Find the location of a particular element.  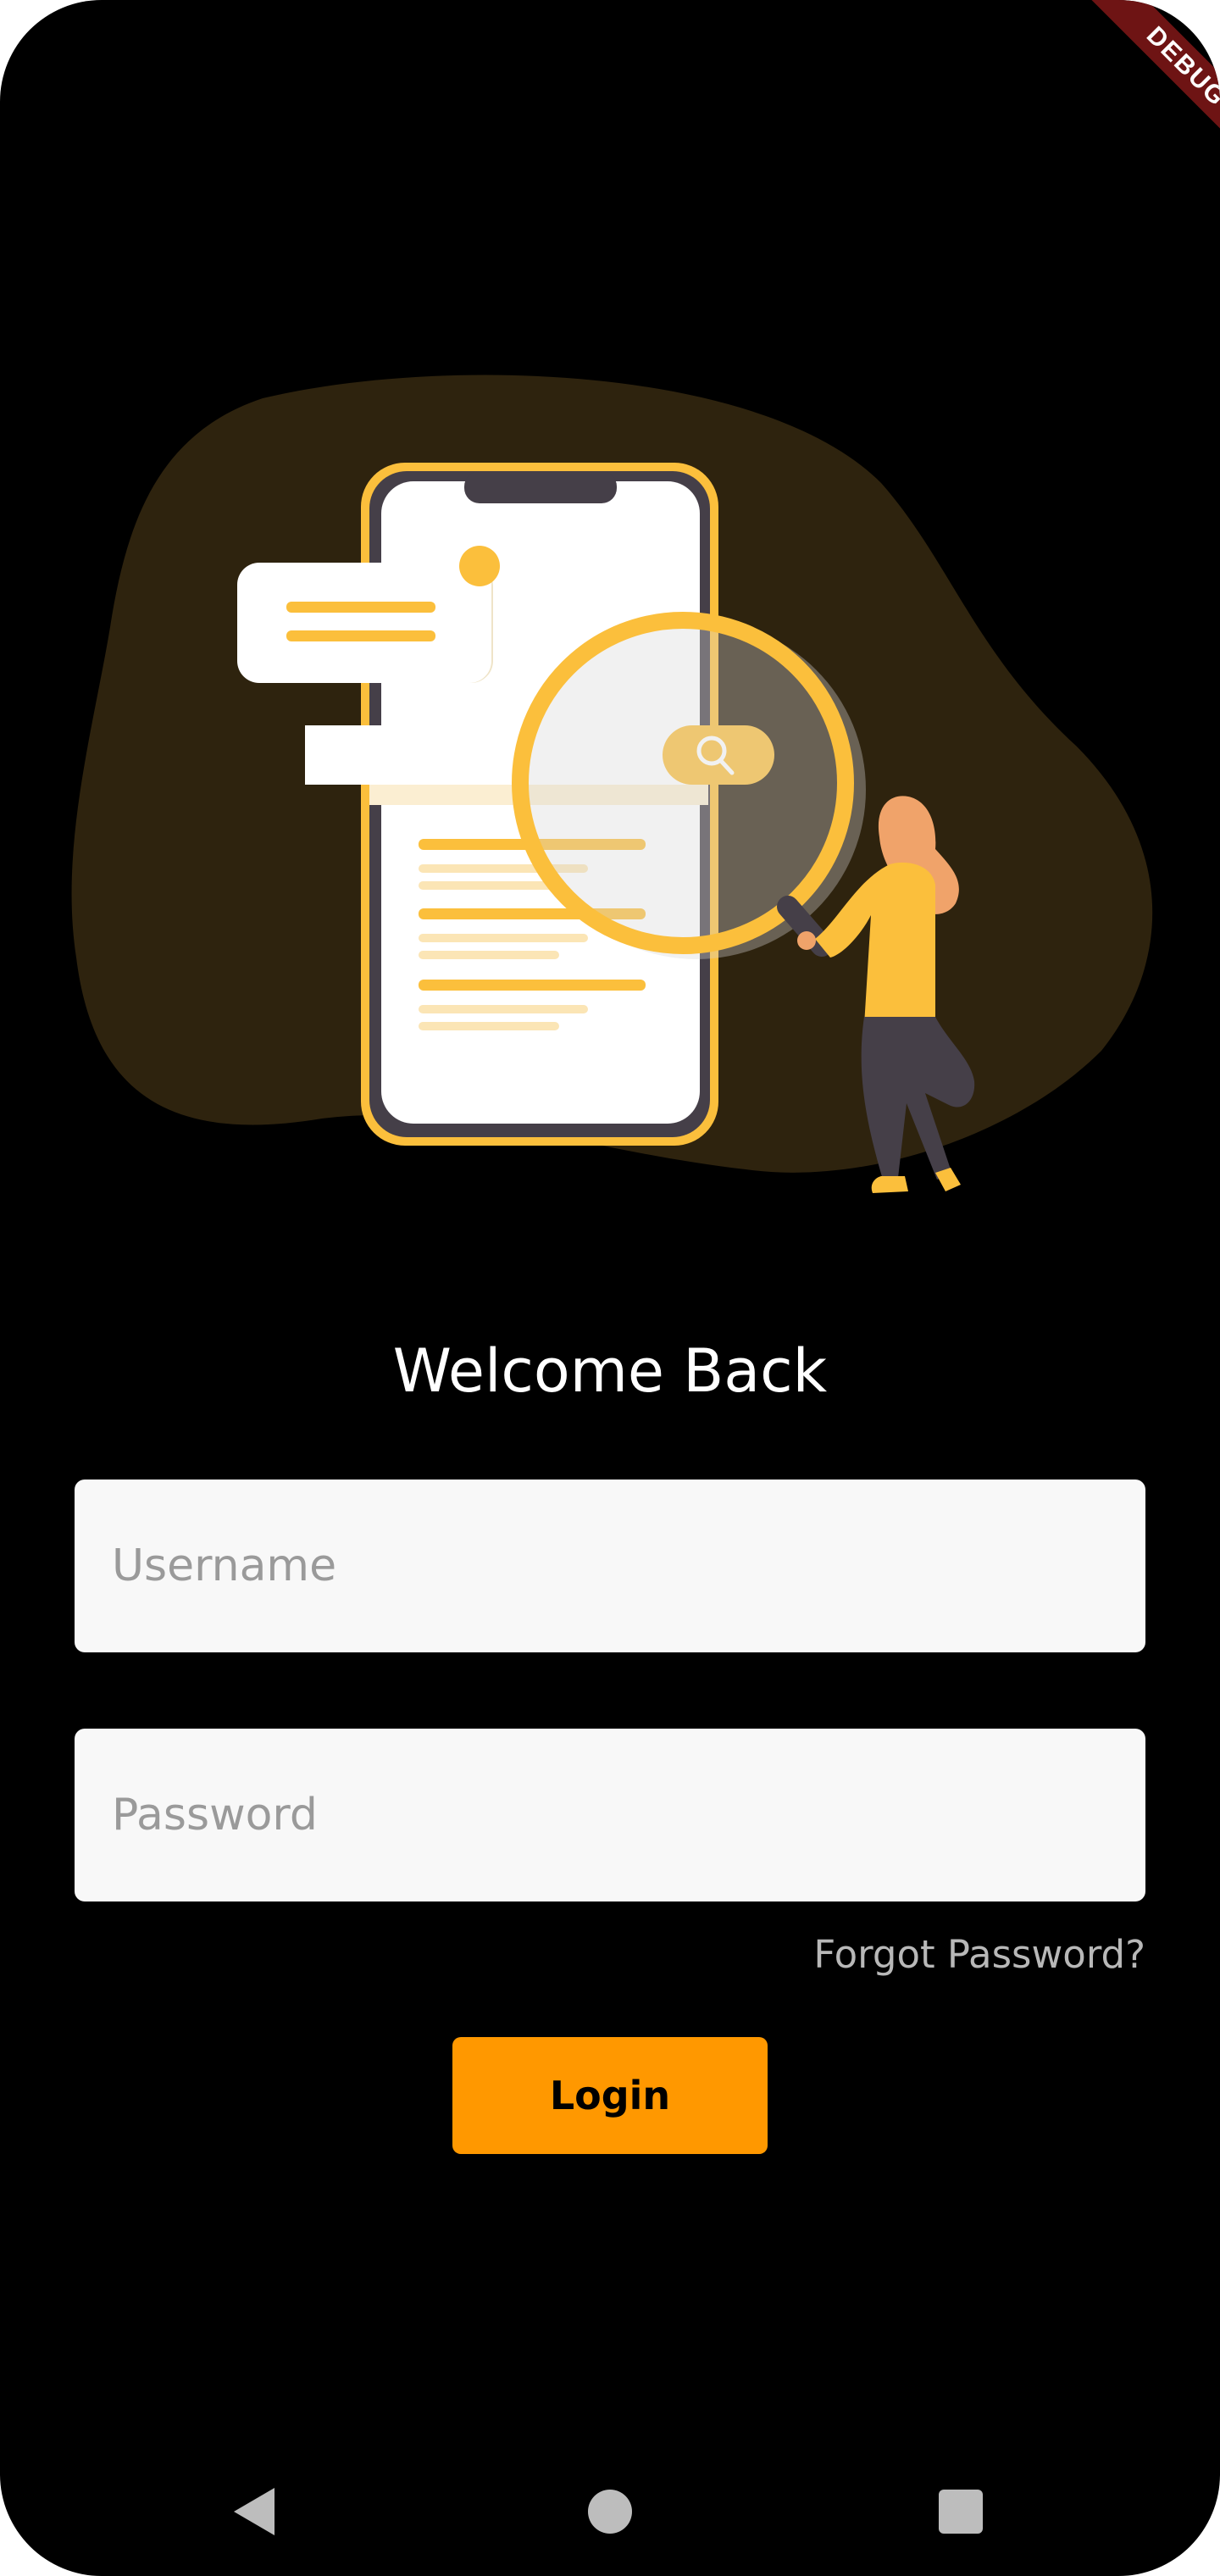

forgot-password-link: Forgot Password? is located at coordinates (979, 1955).